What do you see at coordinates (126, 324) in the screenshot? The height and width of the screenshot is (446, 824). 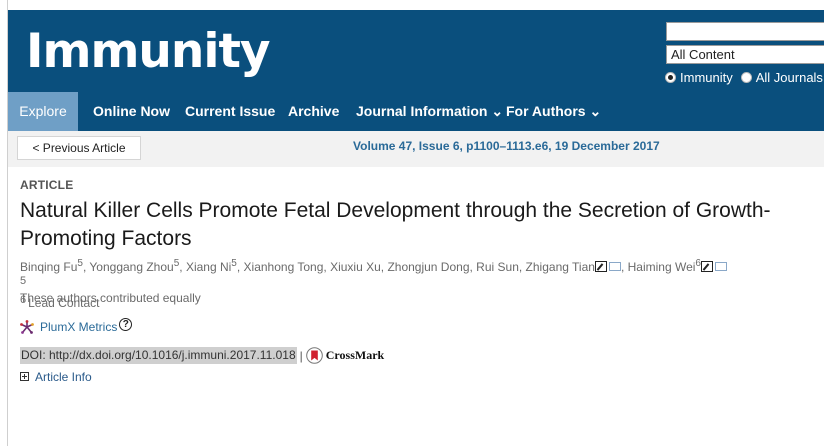 I see `help-icon: ?` at bounding box center [126, 324].